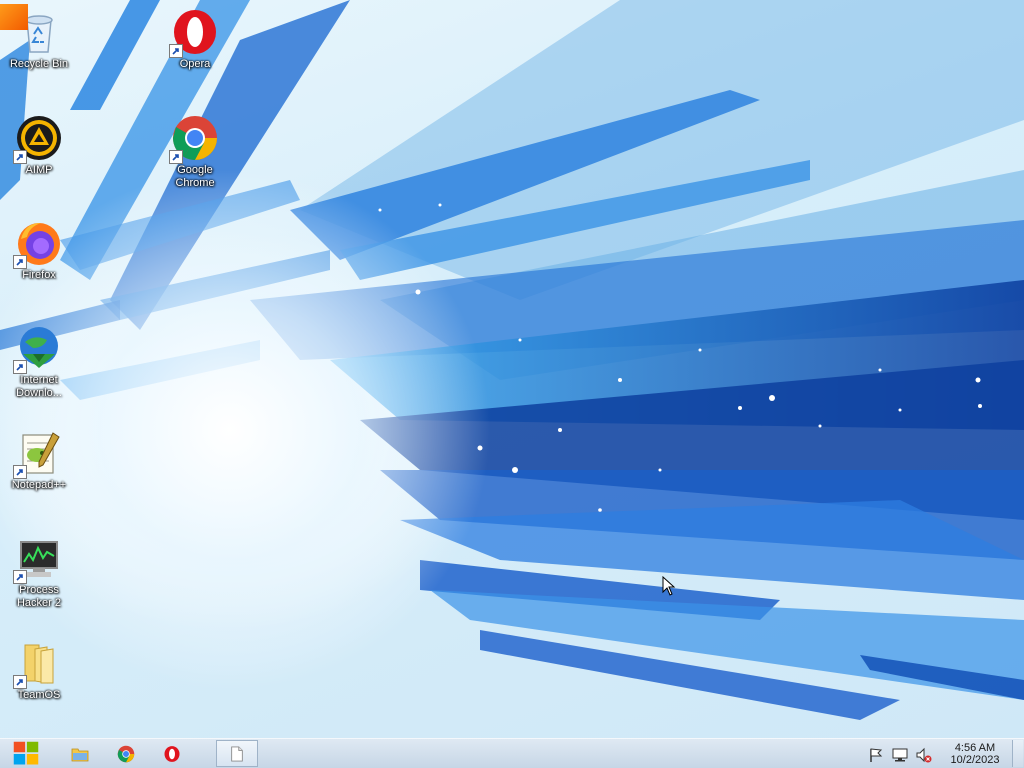 The height and width of the screenshot is (768, 1024). What do you see at coordinates (876, 755) in the screenshot?
I see `action-center-flag-icon` at bounding box center [876, 755].